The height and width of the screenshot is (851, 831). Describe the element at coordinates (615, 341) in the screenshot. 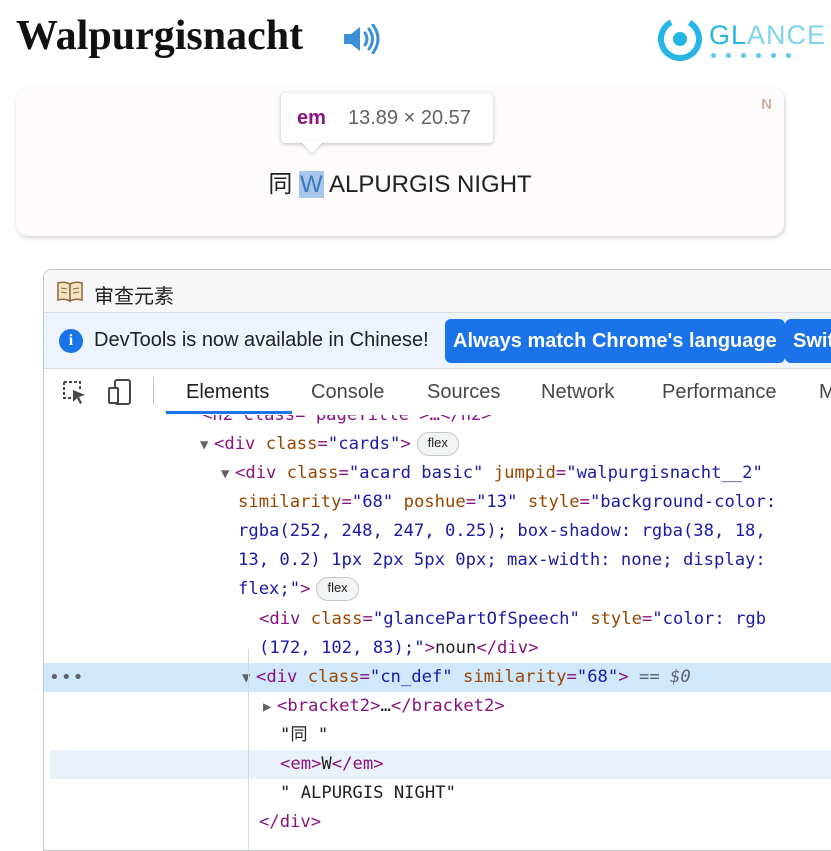

I see `match-language-button: Always match Chrome's language` at that location.